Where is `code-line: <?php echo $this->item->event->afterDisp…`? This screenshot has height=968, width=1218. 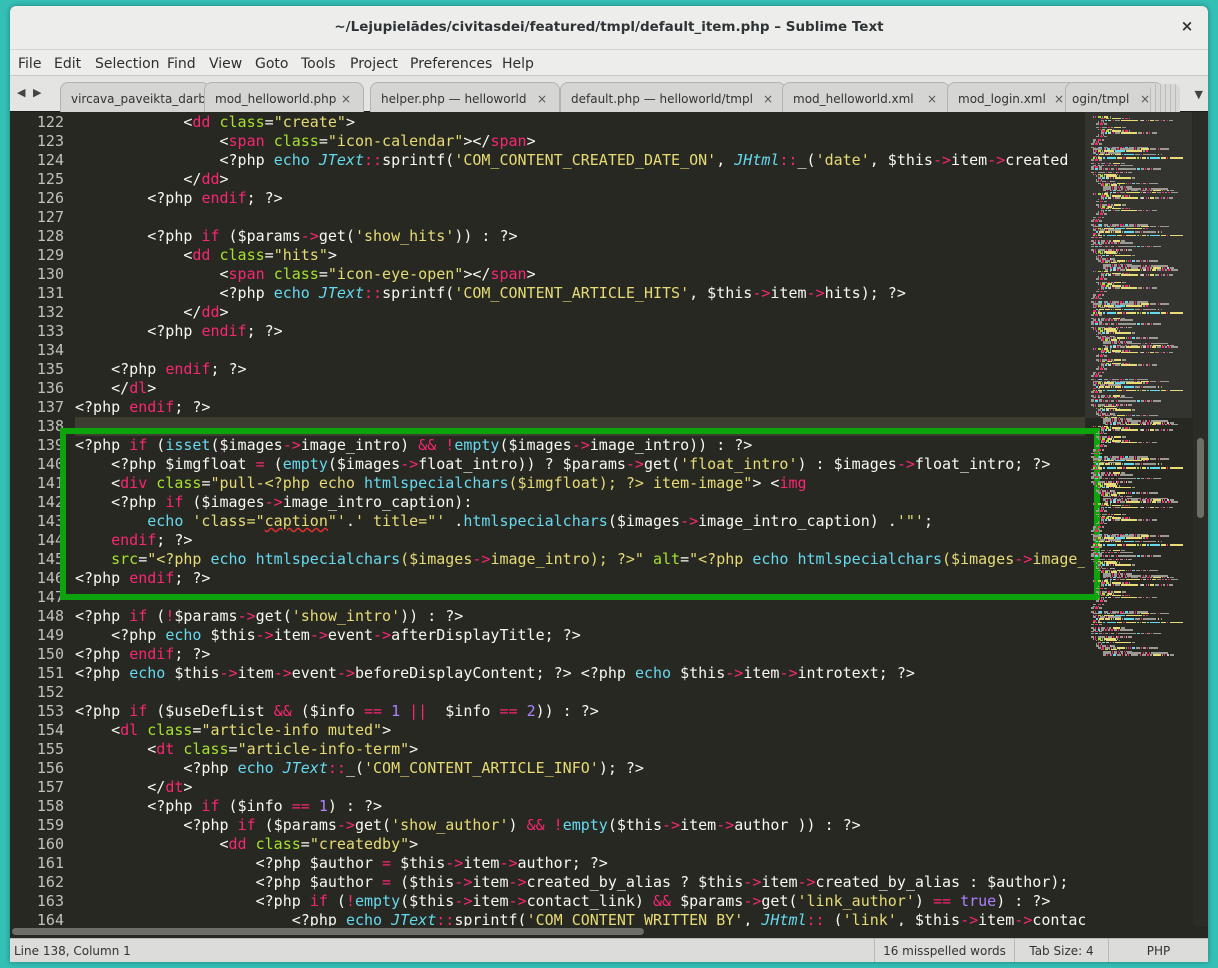
code-line: <?php echo $this->item->event->afterDisp… is located at coordinates (328, 635).